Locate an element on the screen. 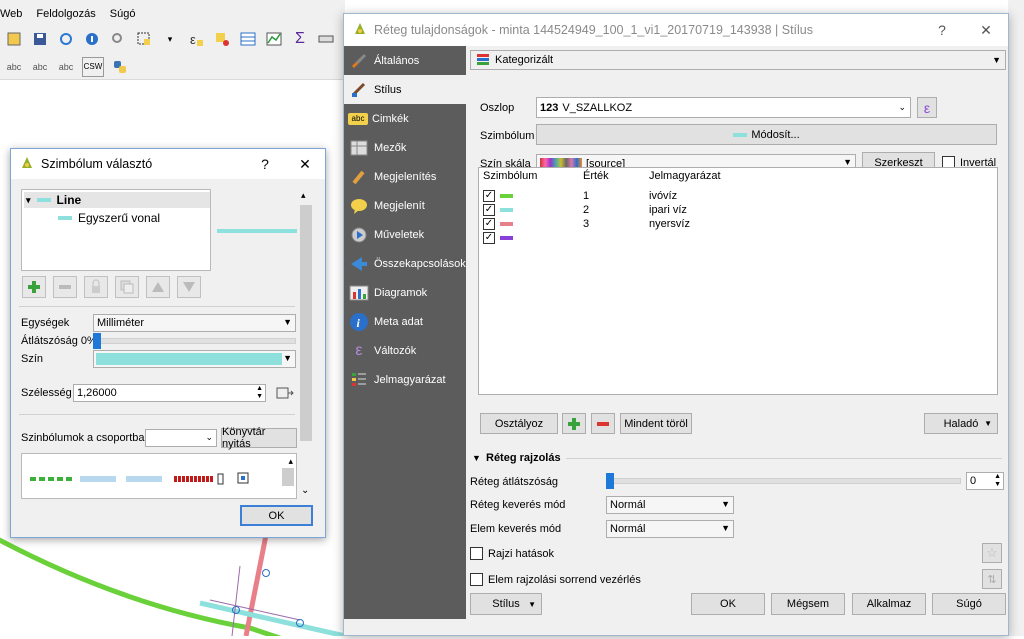  sidebar-item-variables: ε Változók is located at coordinates (405, 350).